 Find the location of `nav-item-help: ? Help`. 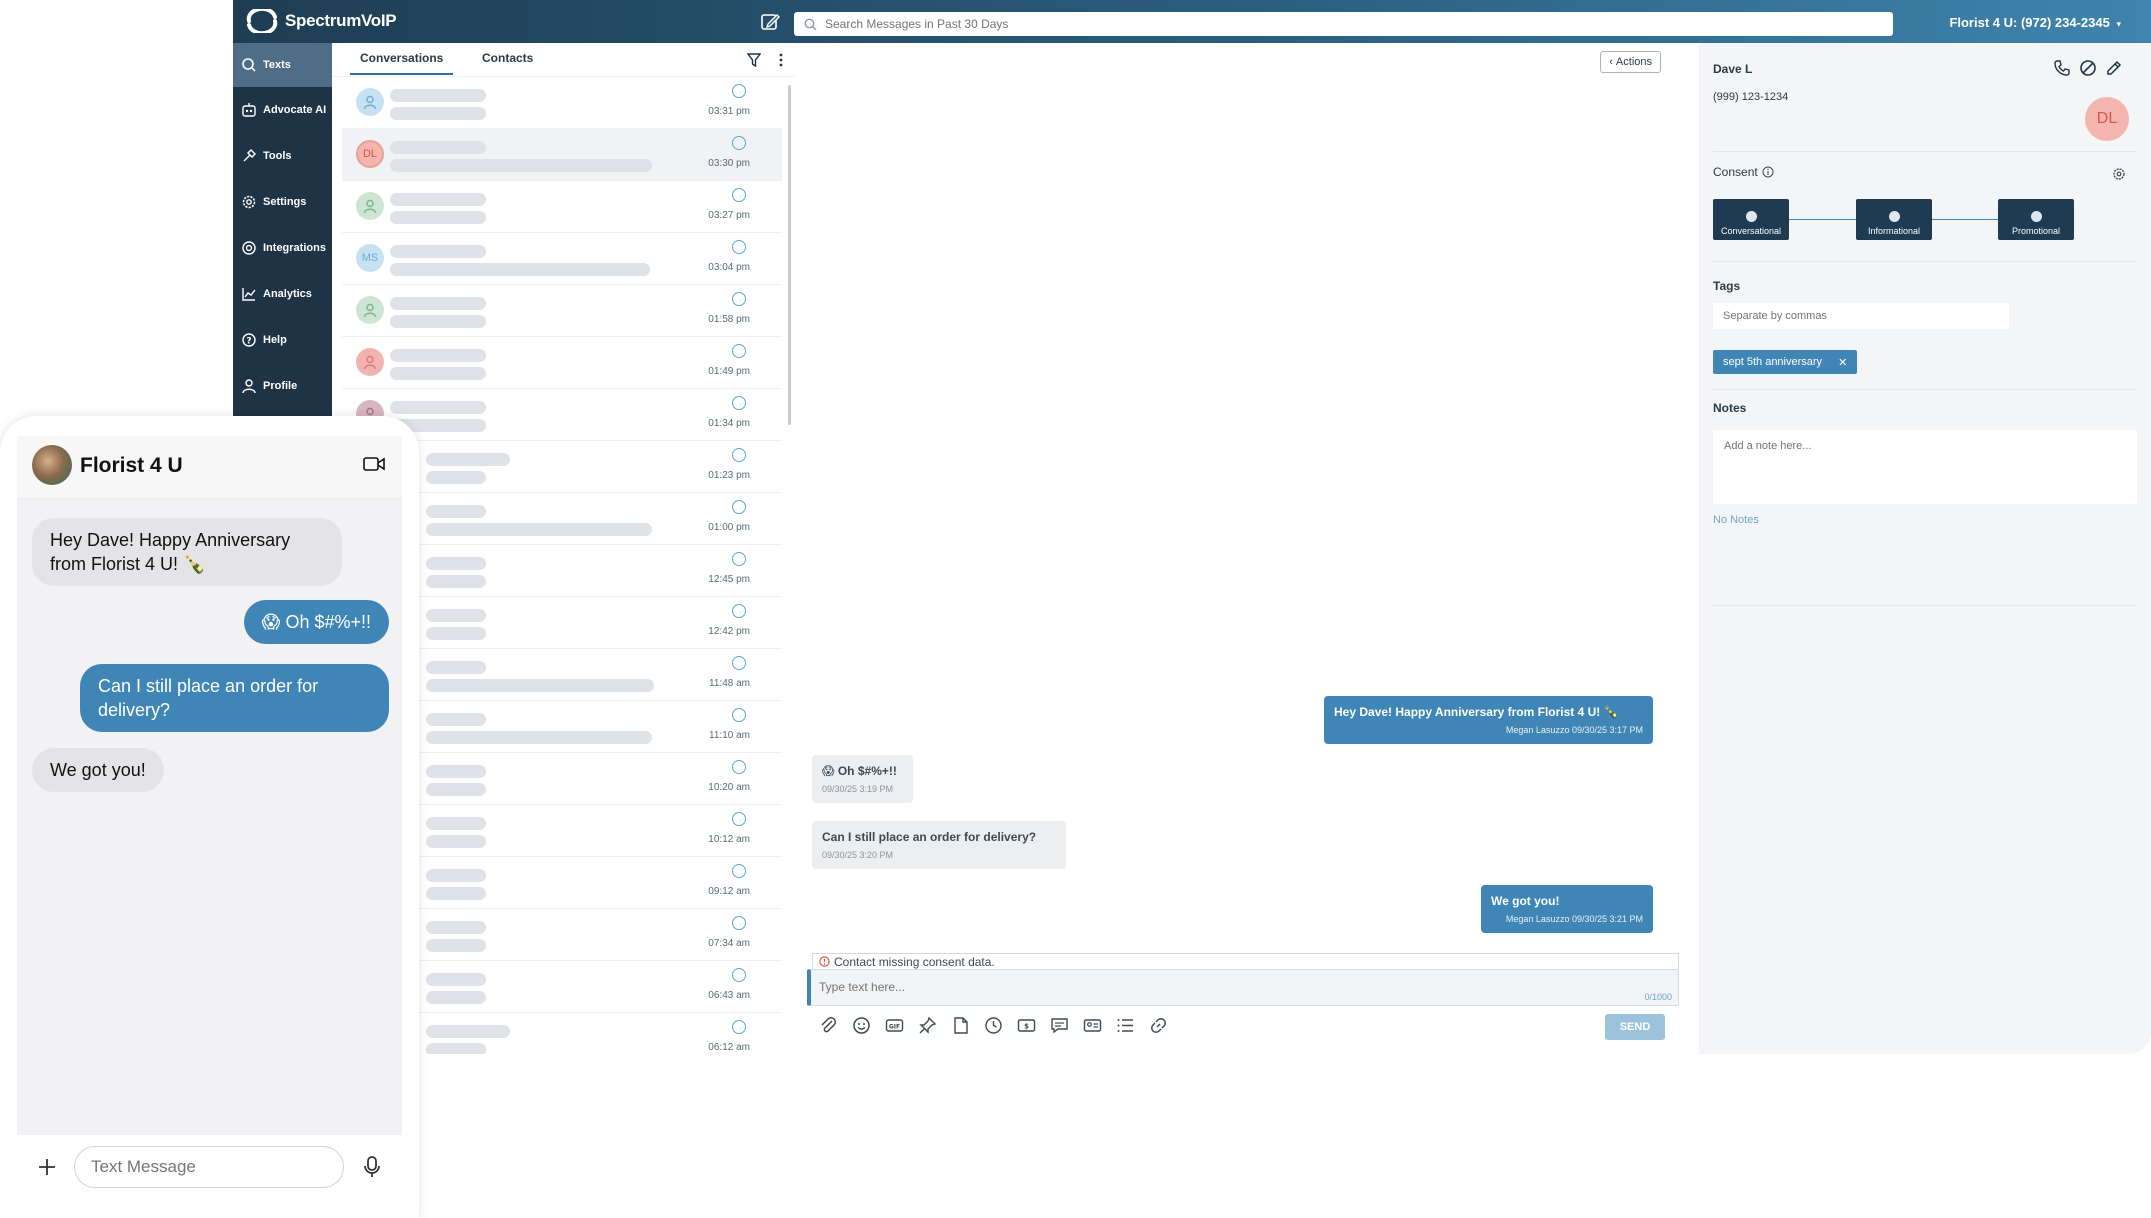

nav-item-help: ? Help is located at coordinates (282, 340).